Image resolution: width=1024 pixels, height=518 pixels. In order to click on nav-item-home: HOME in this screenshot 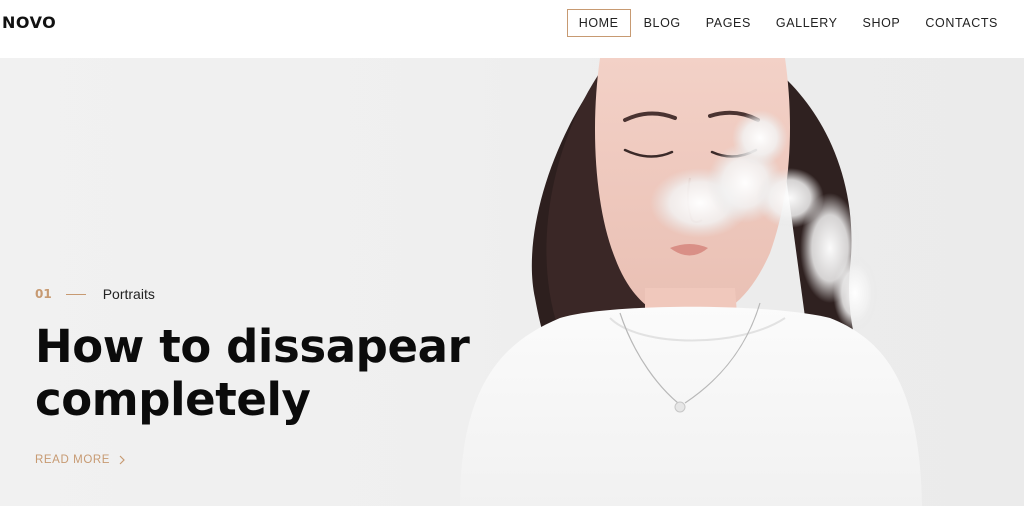, I will do `click(598, 23)`.